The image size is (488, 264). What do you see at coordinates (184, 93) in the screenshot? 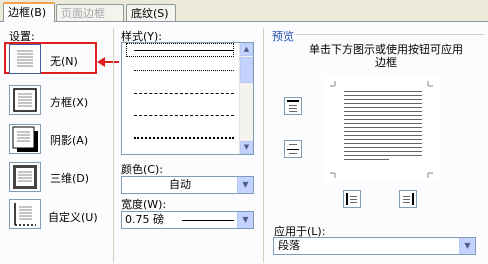
I see `style-option-dashed` at bounding box center [184, 93].